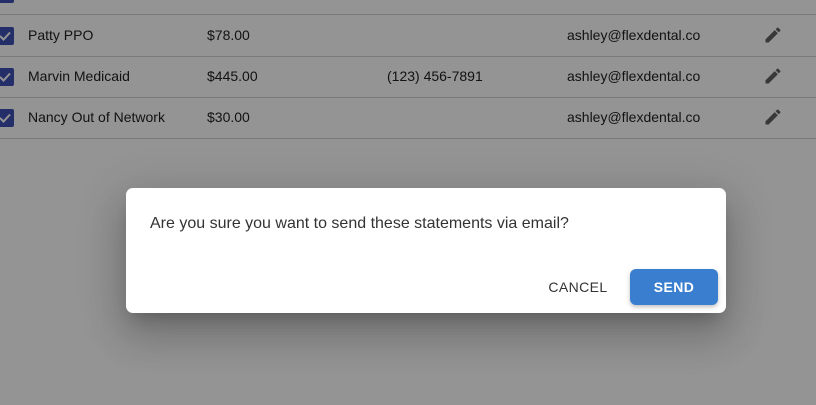 This screenshot has width=816, height=405. What do you see at coordinates (578, 287) in the screenshot?
I see `cancel-button: CANCEL` at bounding box center [578, 287].